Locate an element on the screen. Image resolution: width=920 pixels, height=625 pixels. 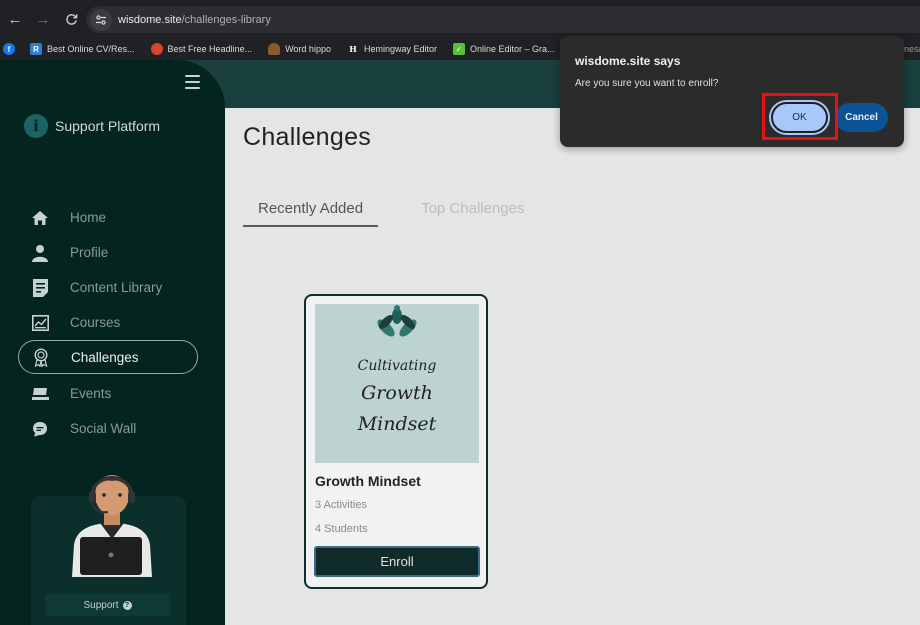
bookmark-label: Hemingway Editor is located at coordinates (400, 49).